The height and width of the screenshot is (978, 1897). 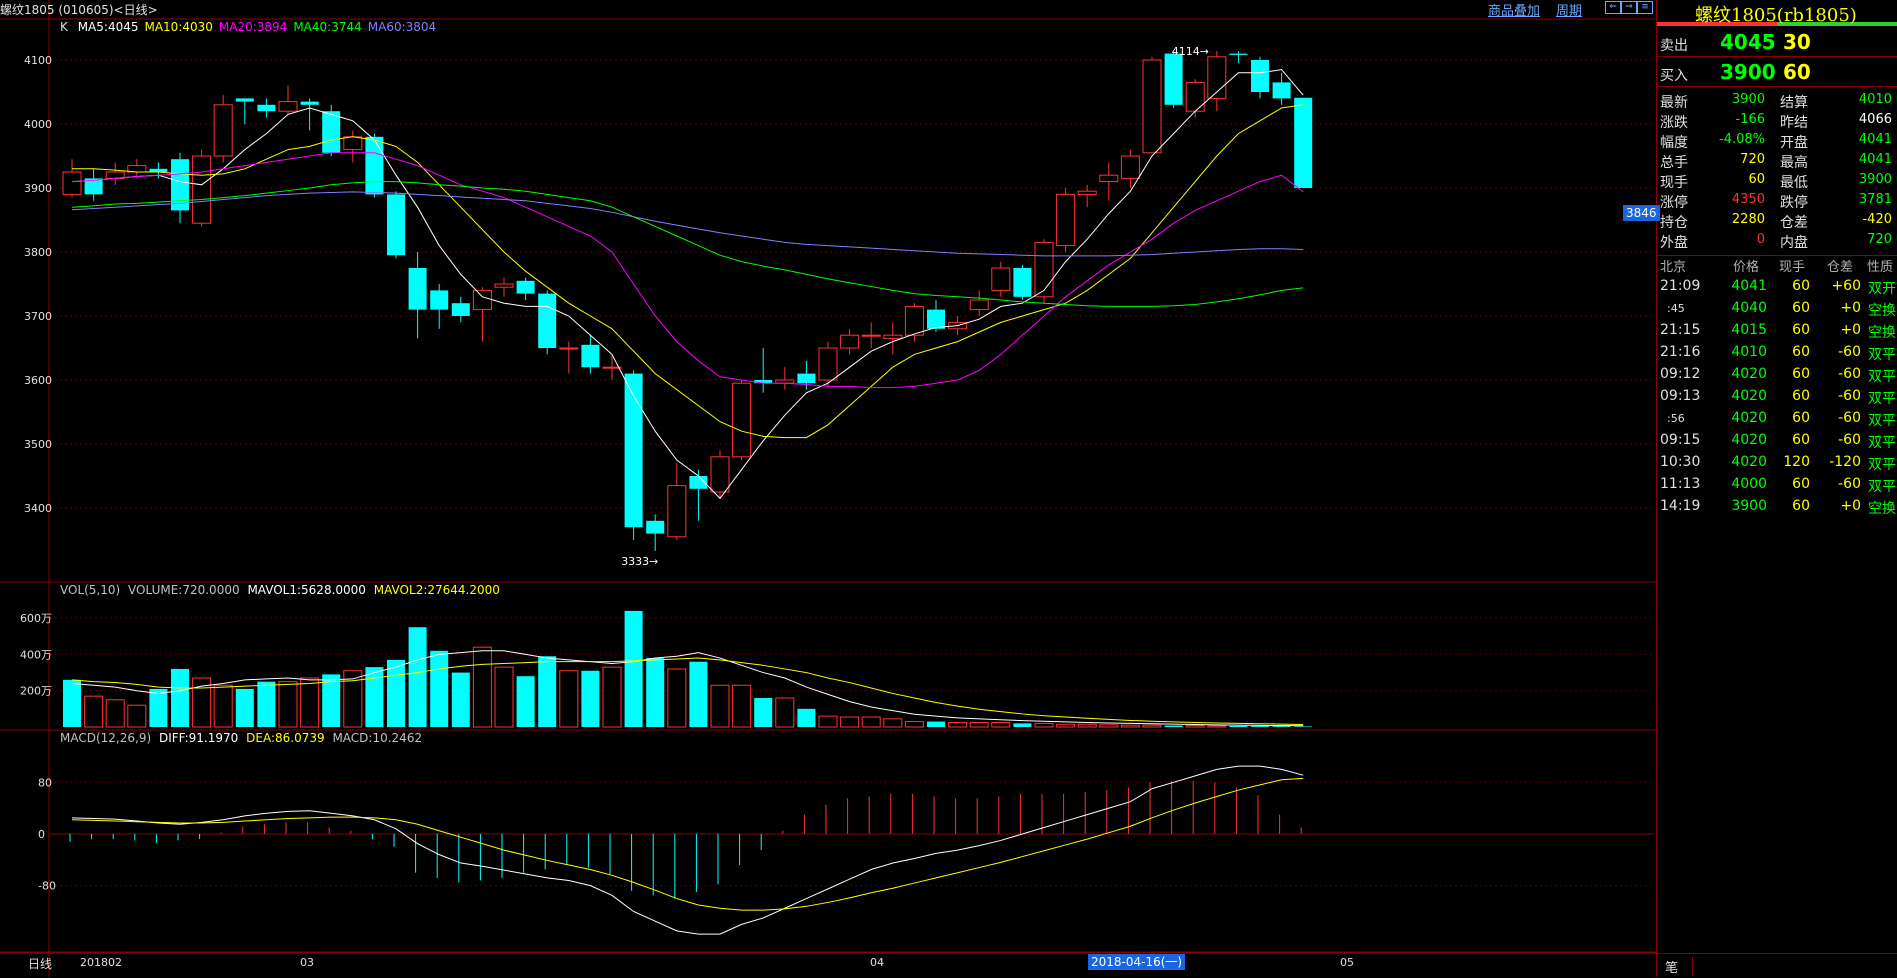 What do you see at coordinates (1875, 199) in the screenshot?
I see `quote-stat-value: 3781` at bounding box center [1875, 199].